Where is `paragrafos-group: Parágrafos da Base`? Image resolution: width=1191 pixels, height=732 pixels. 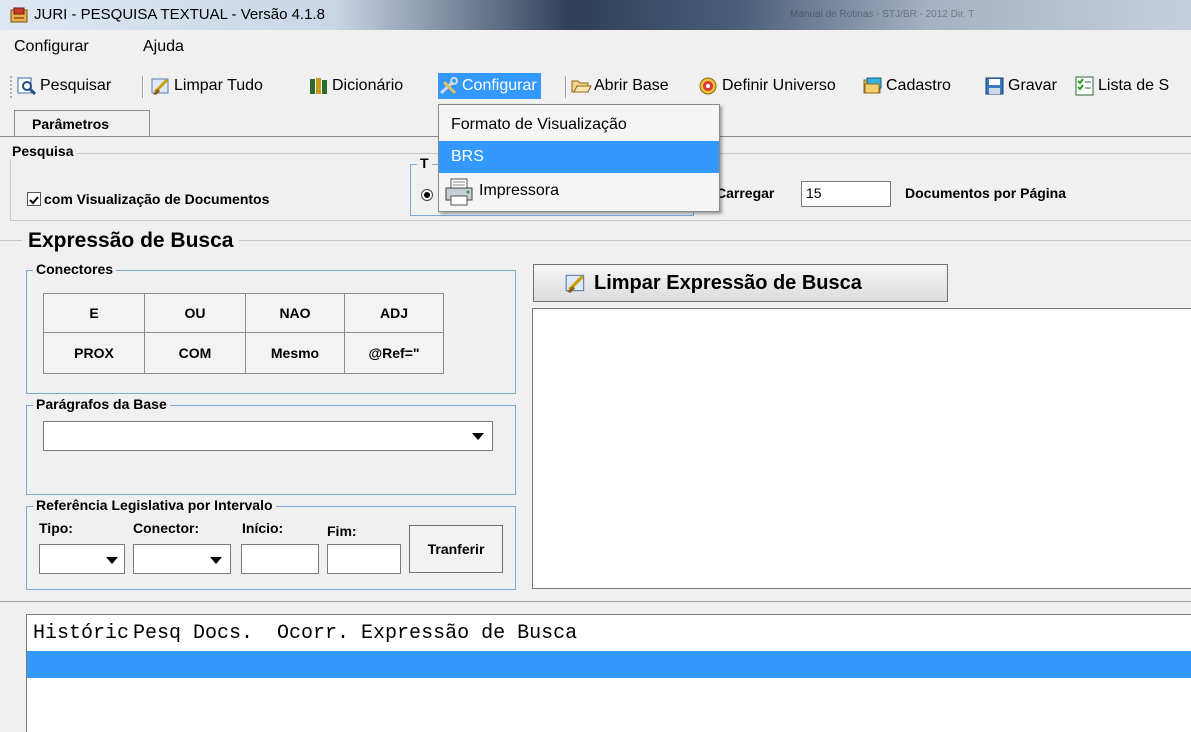 paragrafos-group: Parágrafos da Base is located at coordinates (271, 445).